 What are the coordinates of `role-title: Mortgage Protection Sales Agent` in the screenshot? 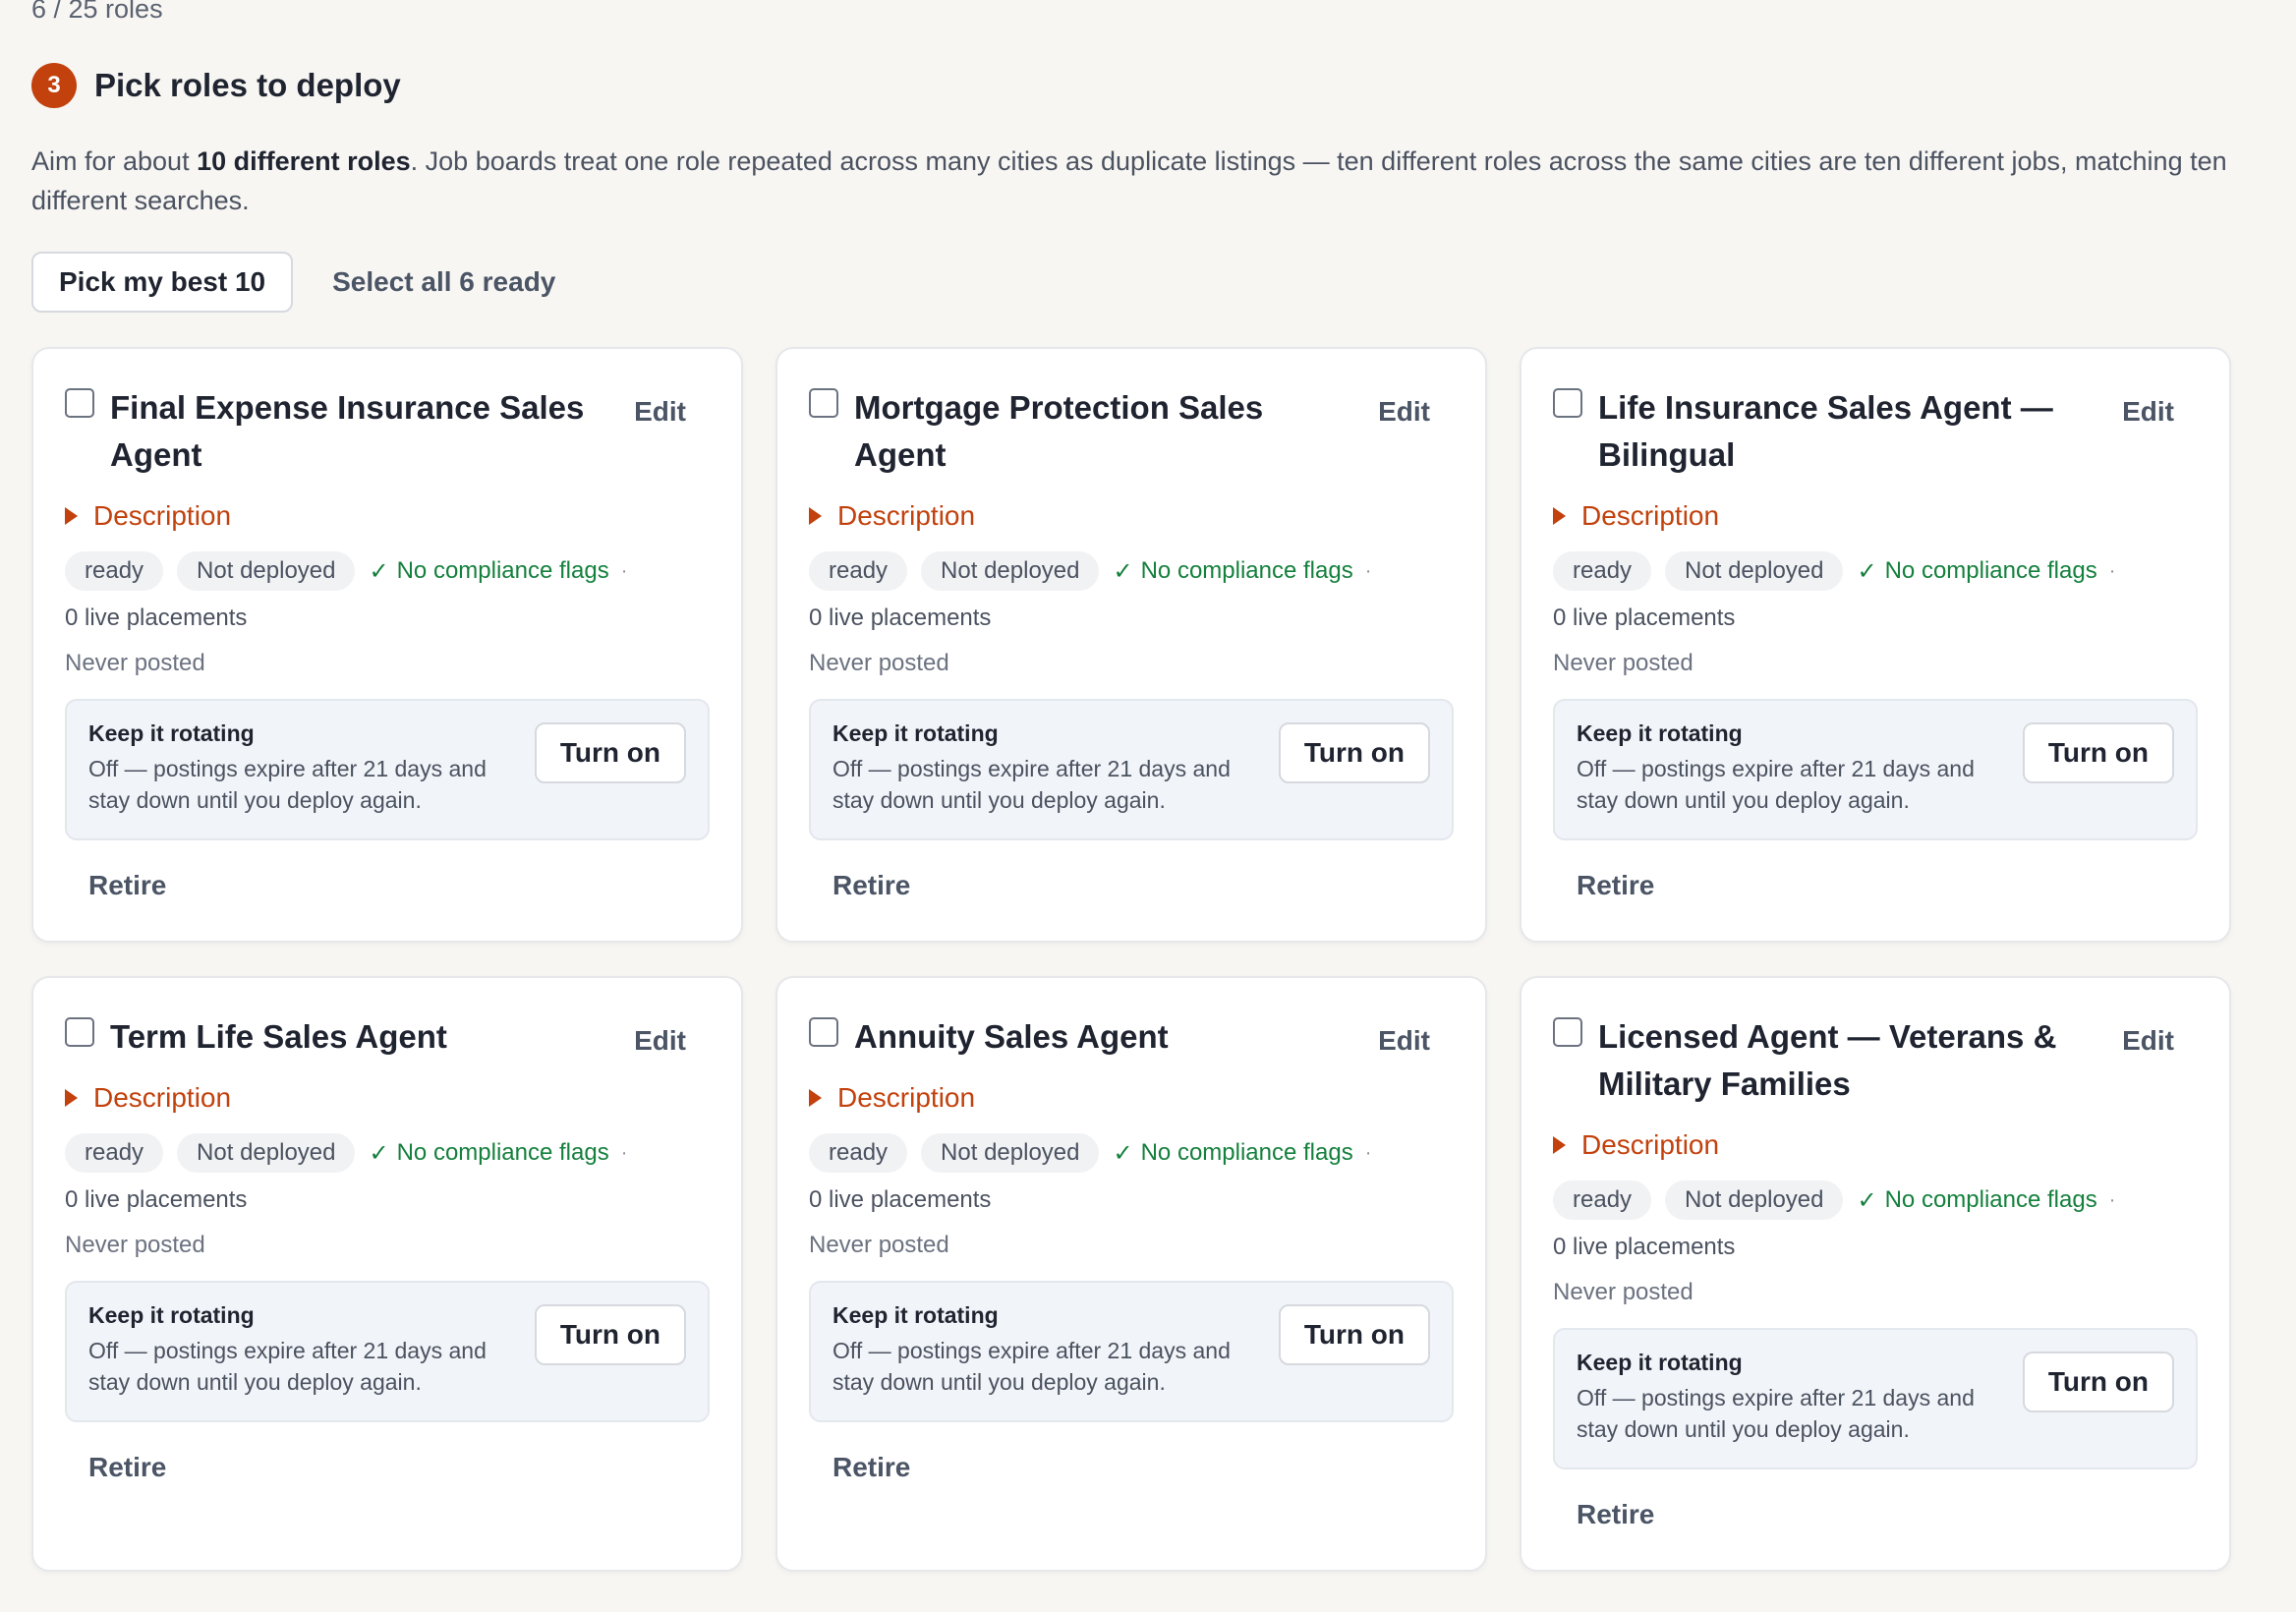 It's located at (1059, 431).